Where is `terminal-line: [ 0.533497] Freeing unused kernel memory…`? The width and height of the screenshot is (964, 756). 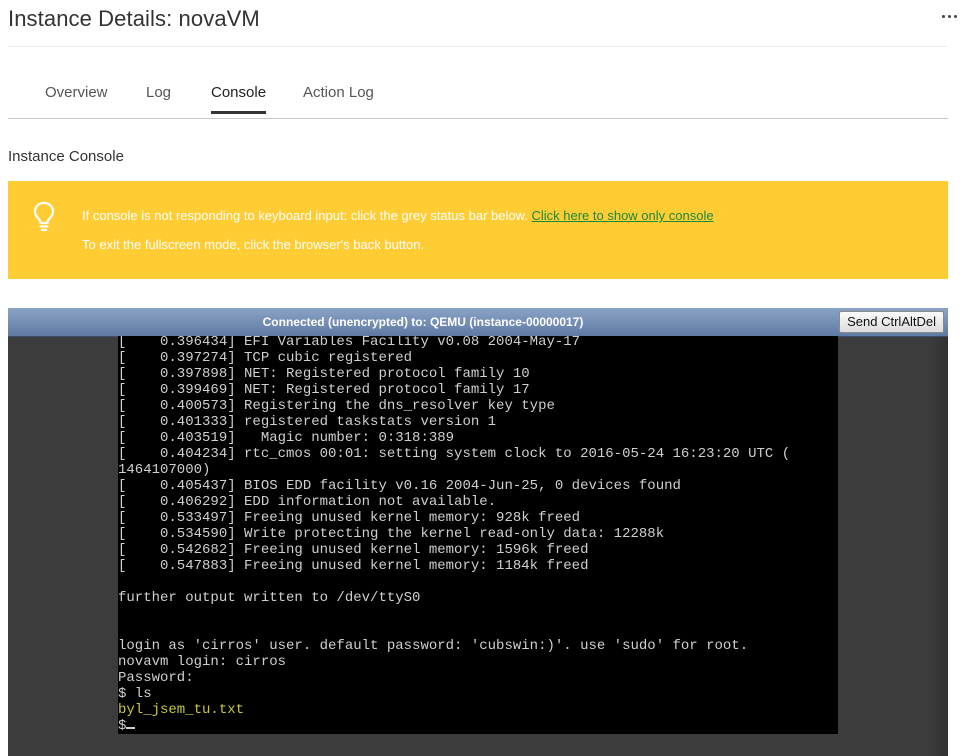 terminal-line: [ 0.533497] Freeing unused kernel memory… is located at coordinates (349, 518).